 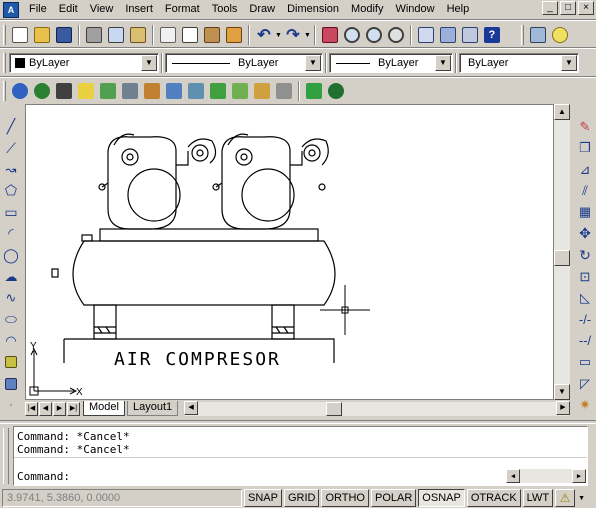 I want to click on fog-button, so click(x=196, y=91).